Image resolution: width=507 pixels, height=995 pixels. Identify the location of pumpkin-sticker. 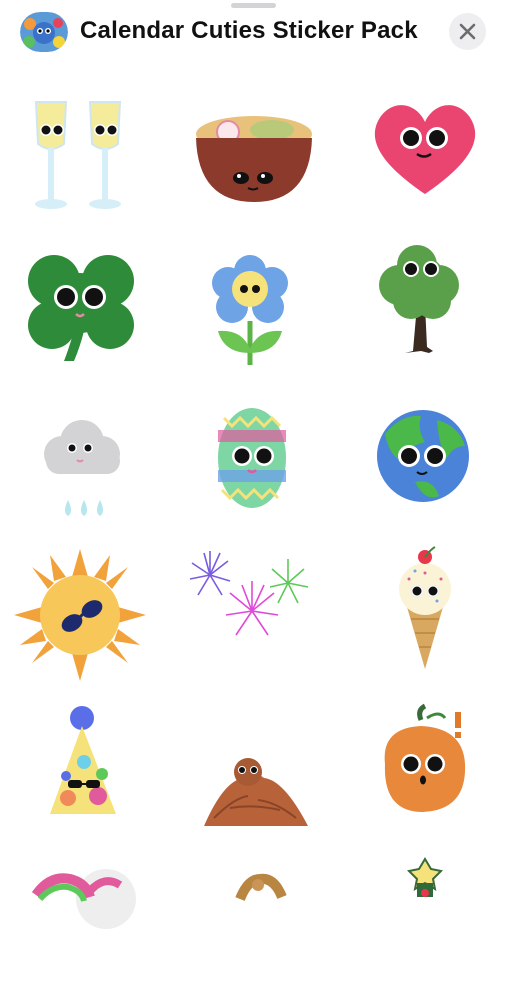
(425, 770).